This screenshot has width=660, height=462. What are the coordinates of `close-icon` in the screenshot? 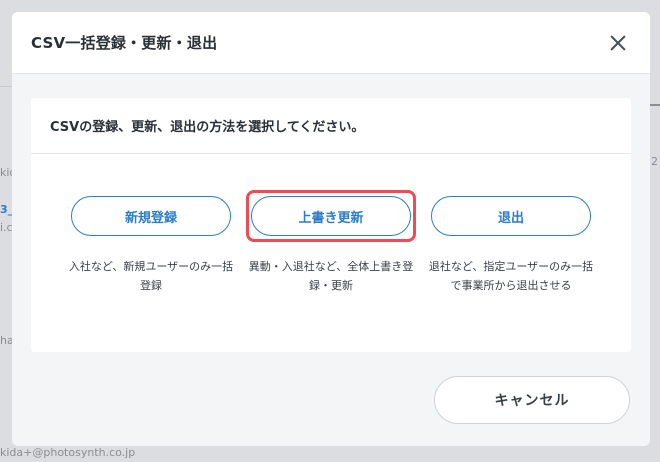 It's located at (618, 43).